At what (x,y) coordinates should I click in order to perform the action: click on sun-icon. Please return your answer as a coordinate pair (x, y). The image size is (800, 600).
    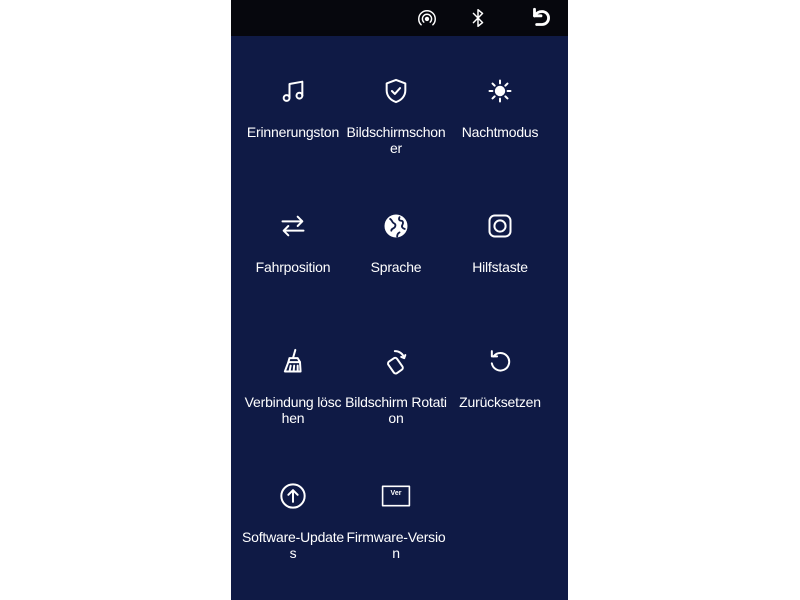
    Looking at the image, I should click on (500, 91).